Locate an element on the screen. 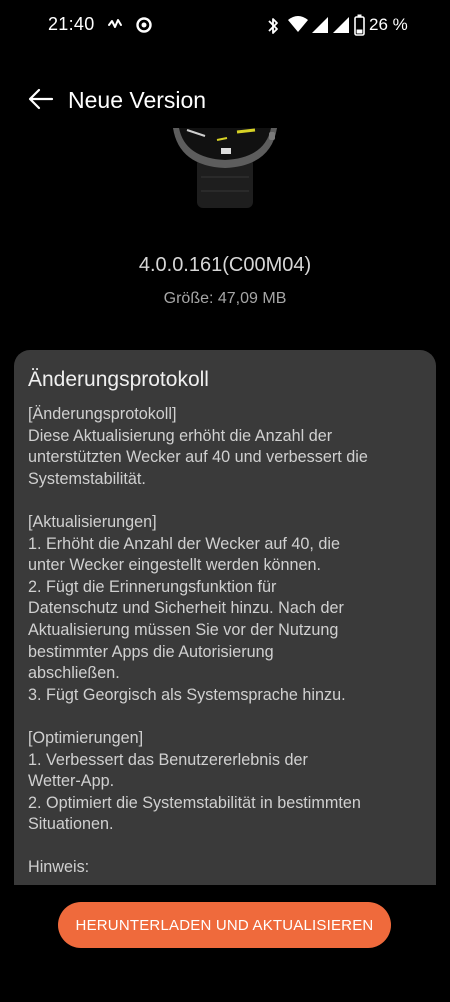 The image size is (450, 1002). changelog-line: bestimmter Apps die Autorisierung is located at coordinates (151, 651).